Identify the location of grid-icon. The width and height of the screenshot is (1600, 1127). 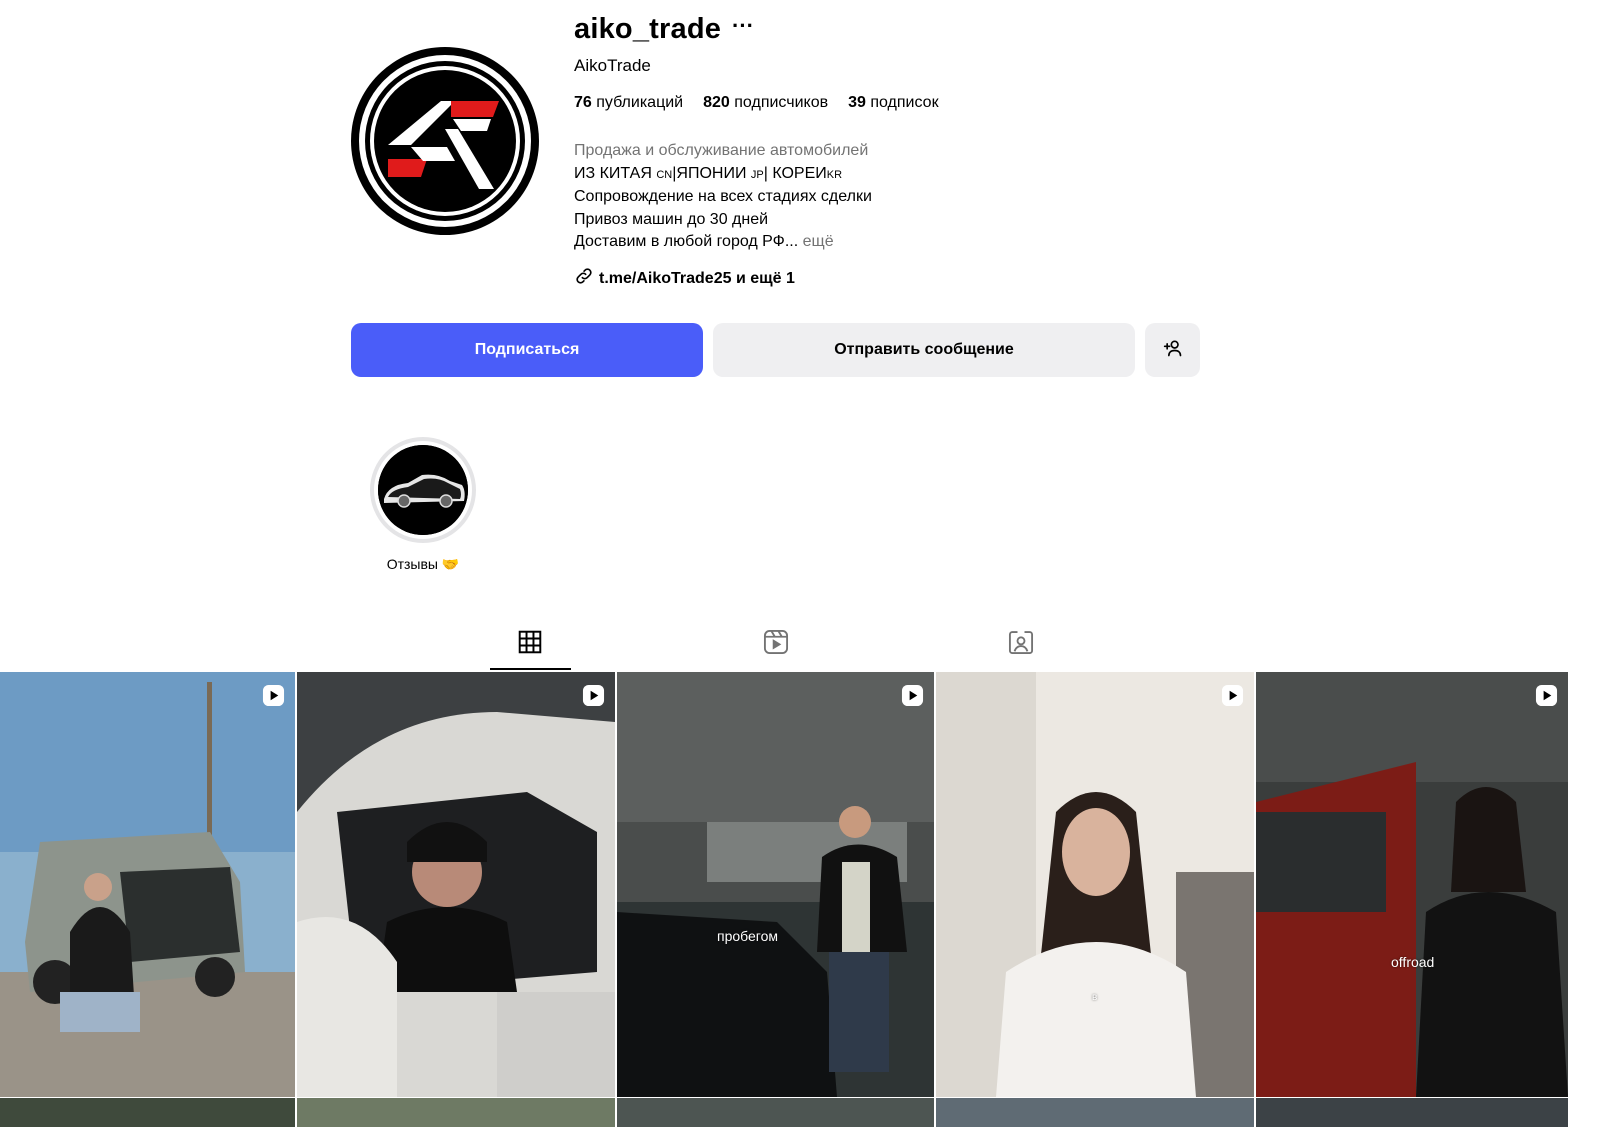
(530, 644).